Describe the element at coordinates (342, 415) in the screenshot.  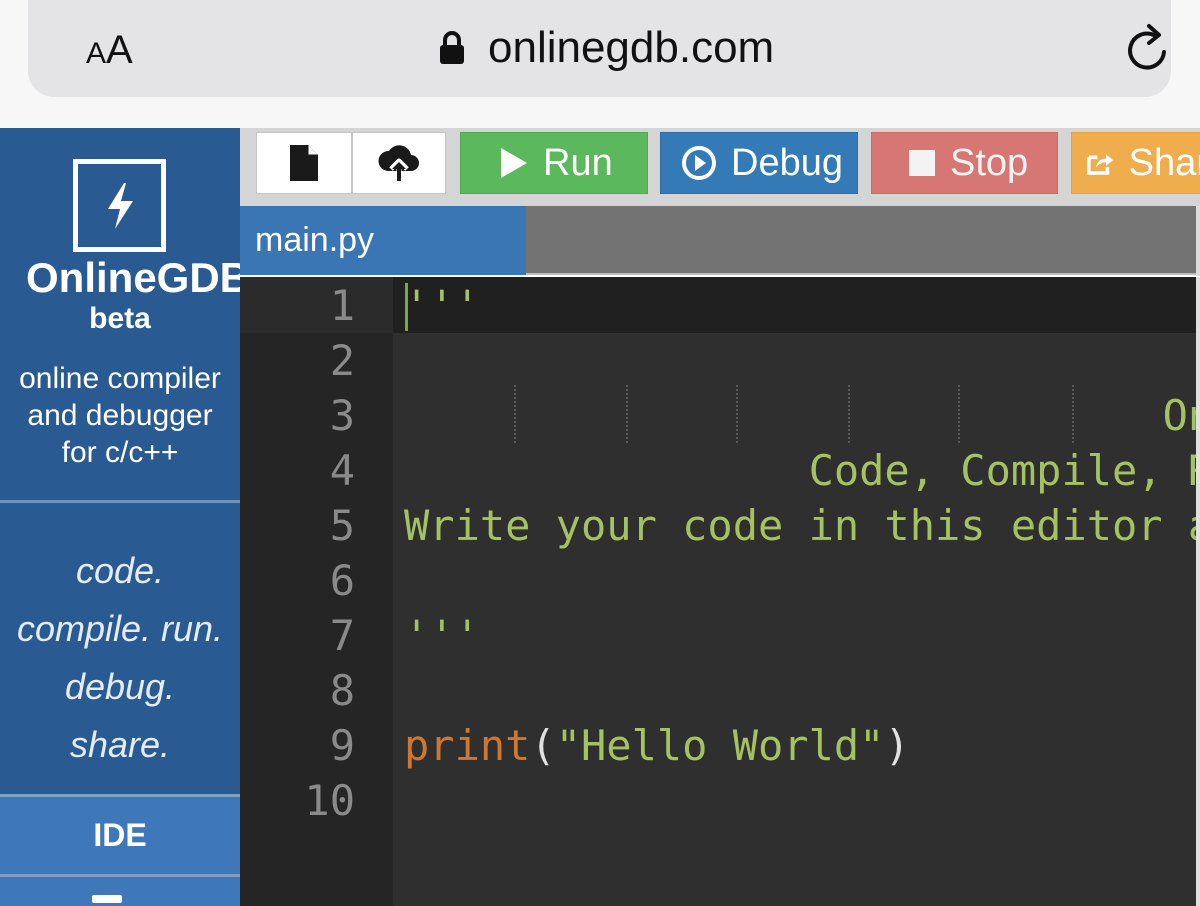
I see `line-number: 3` at that location.